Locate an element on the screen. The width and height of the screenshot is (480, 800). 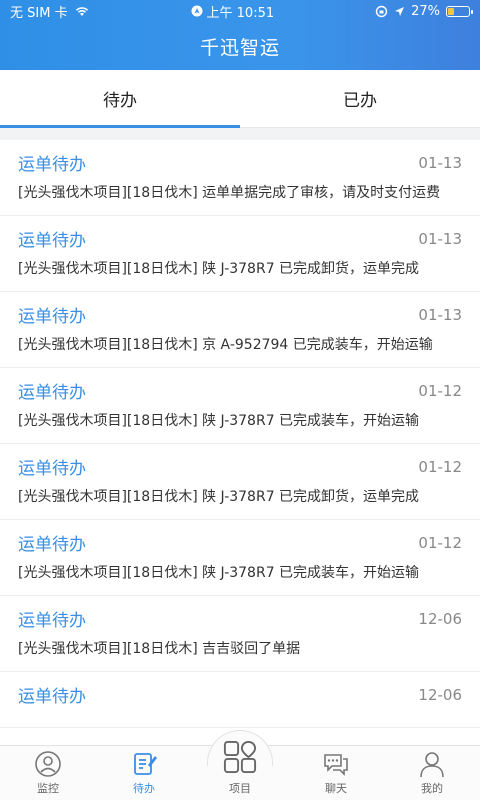
battery-icon is located at coordinates (459, 11).